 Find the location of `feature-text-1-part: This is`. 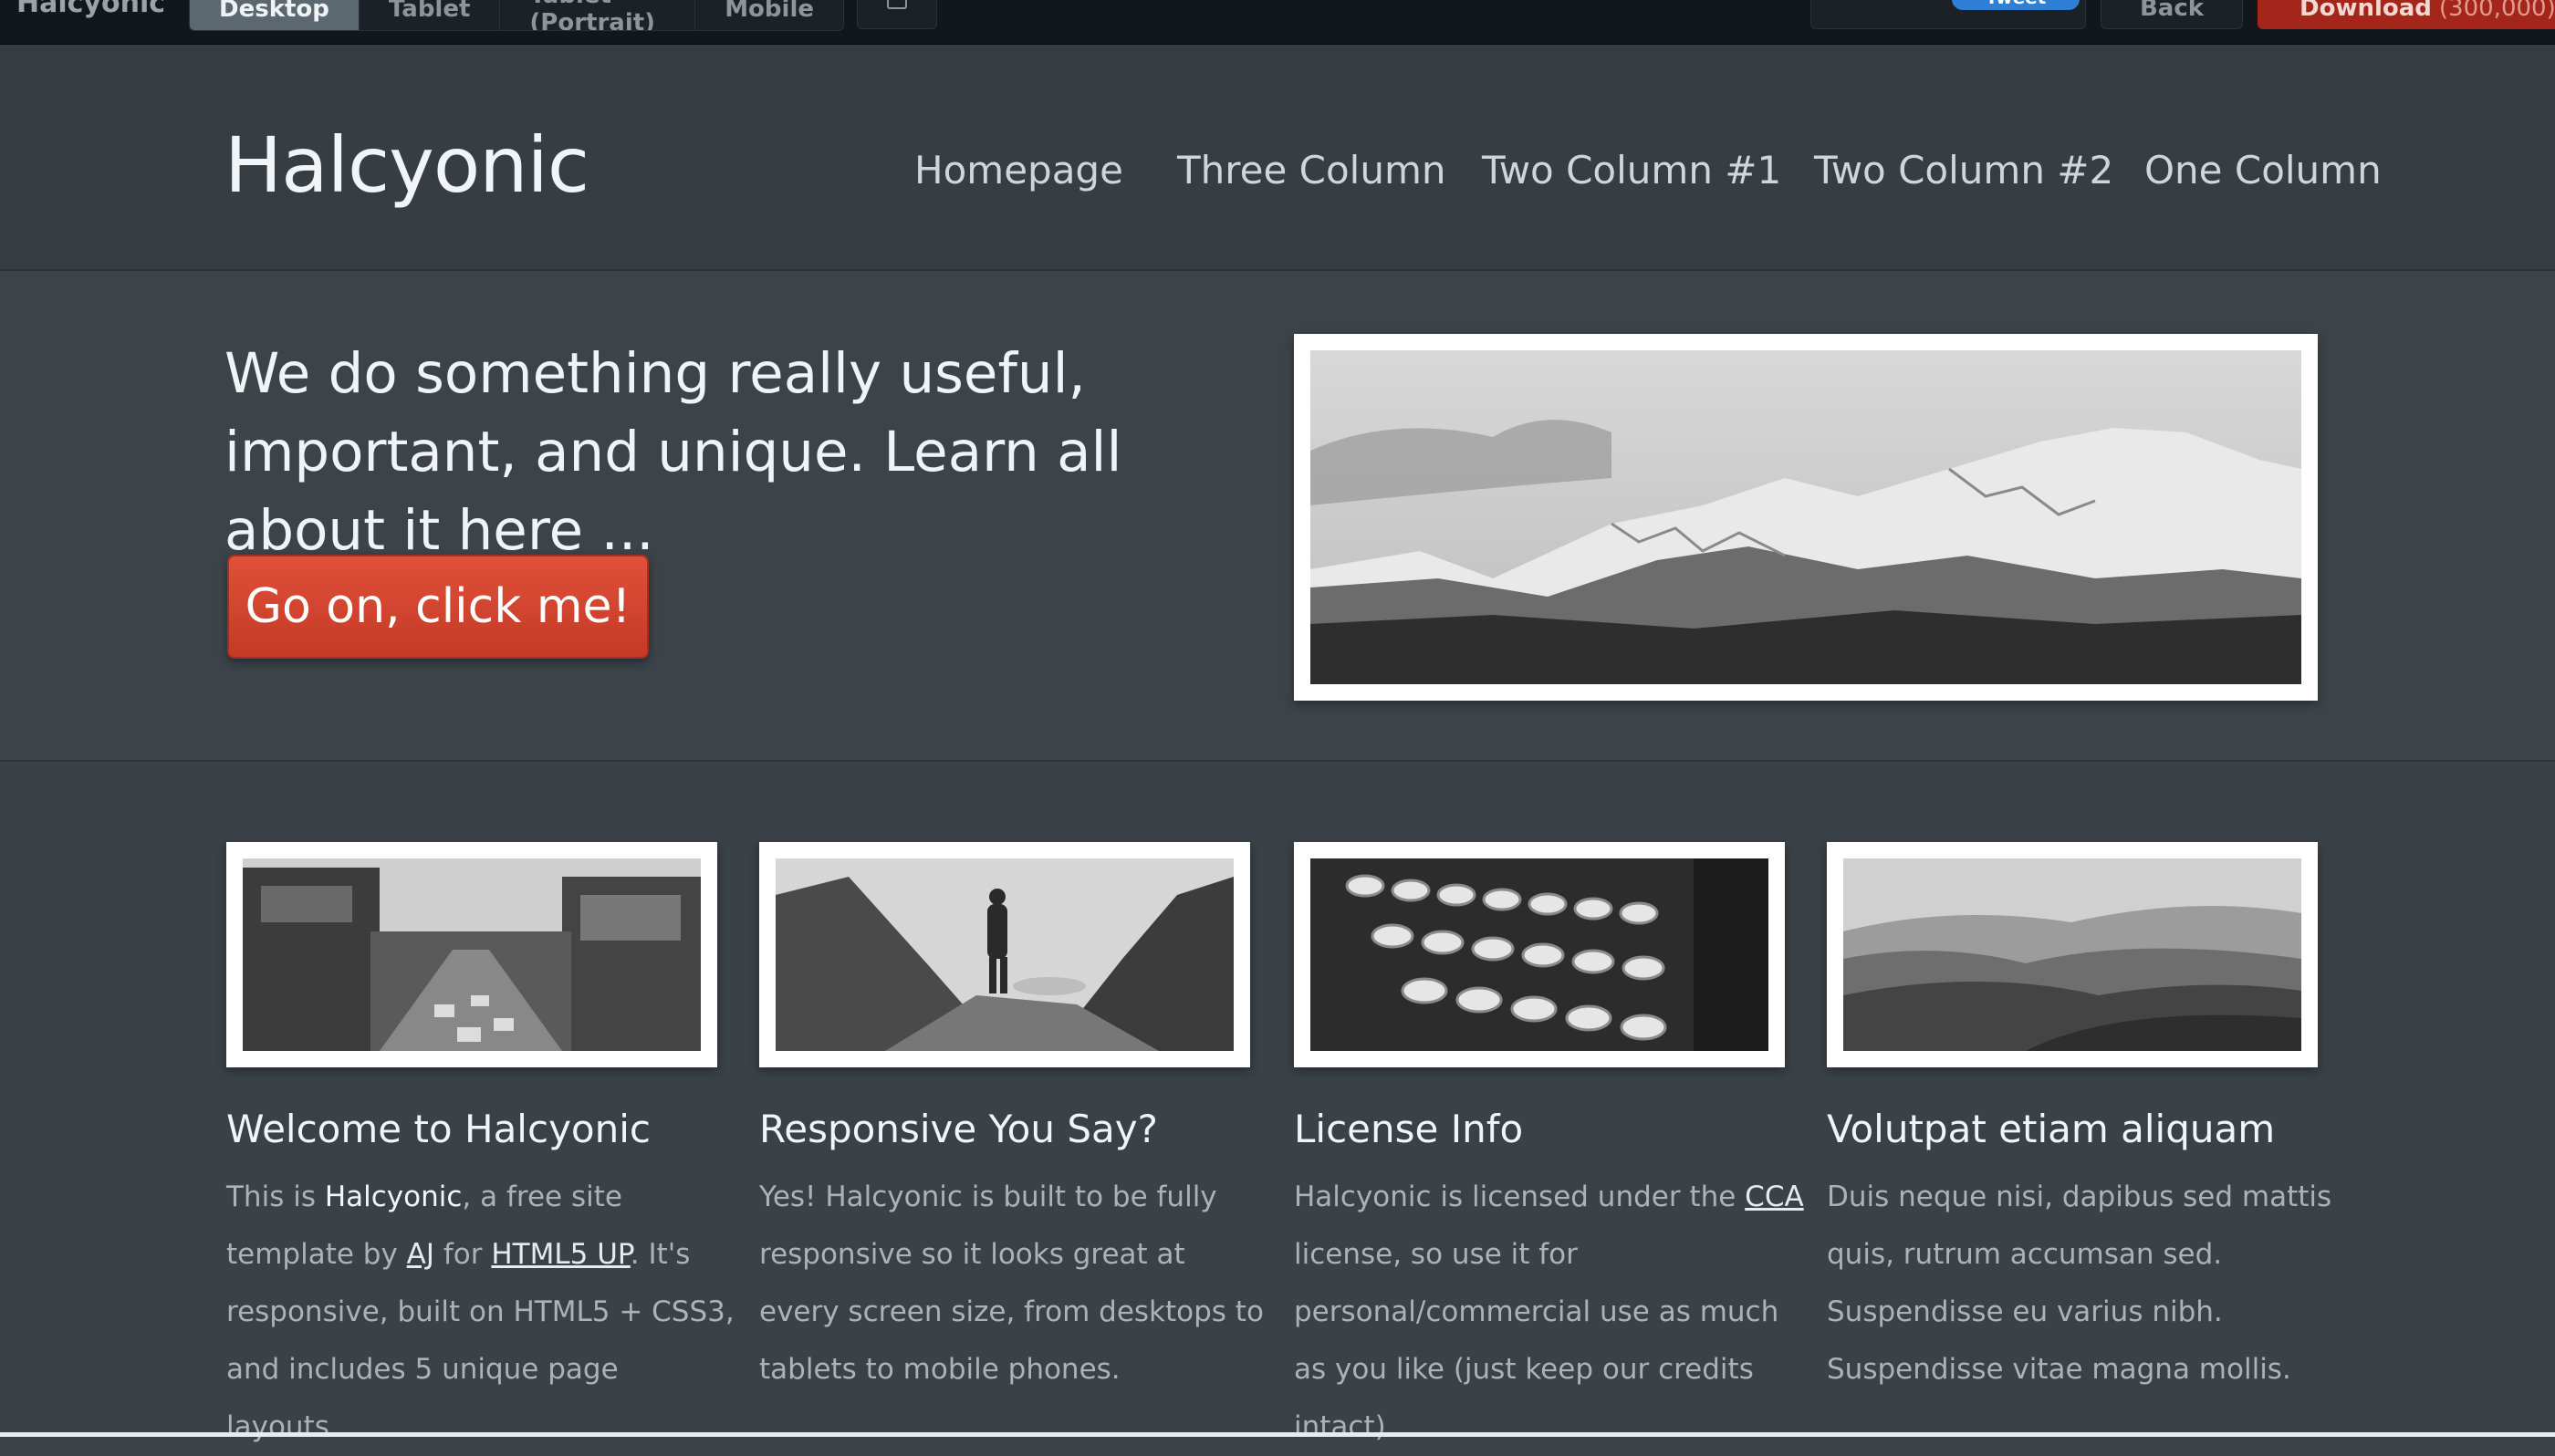

feature-text-1-part: This is is located at coordinates (275, 1197).